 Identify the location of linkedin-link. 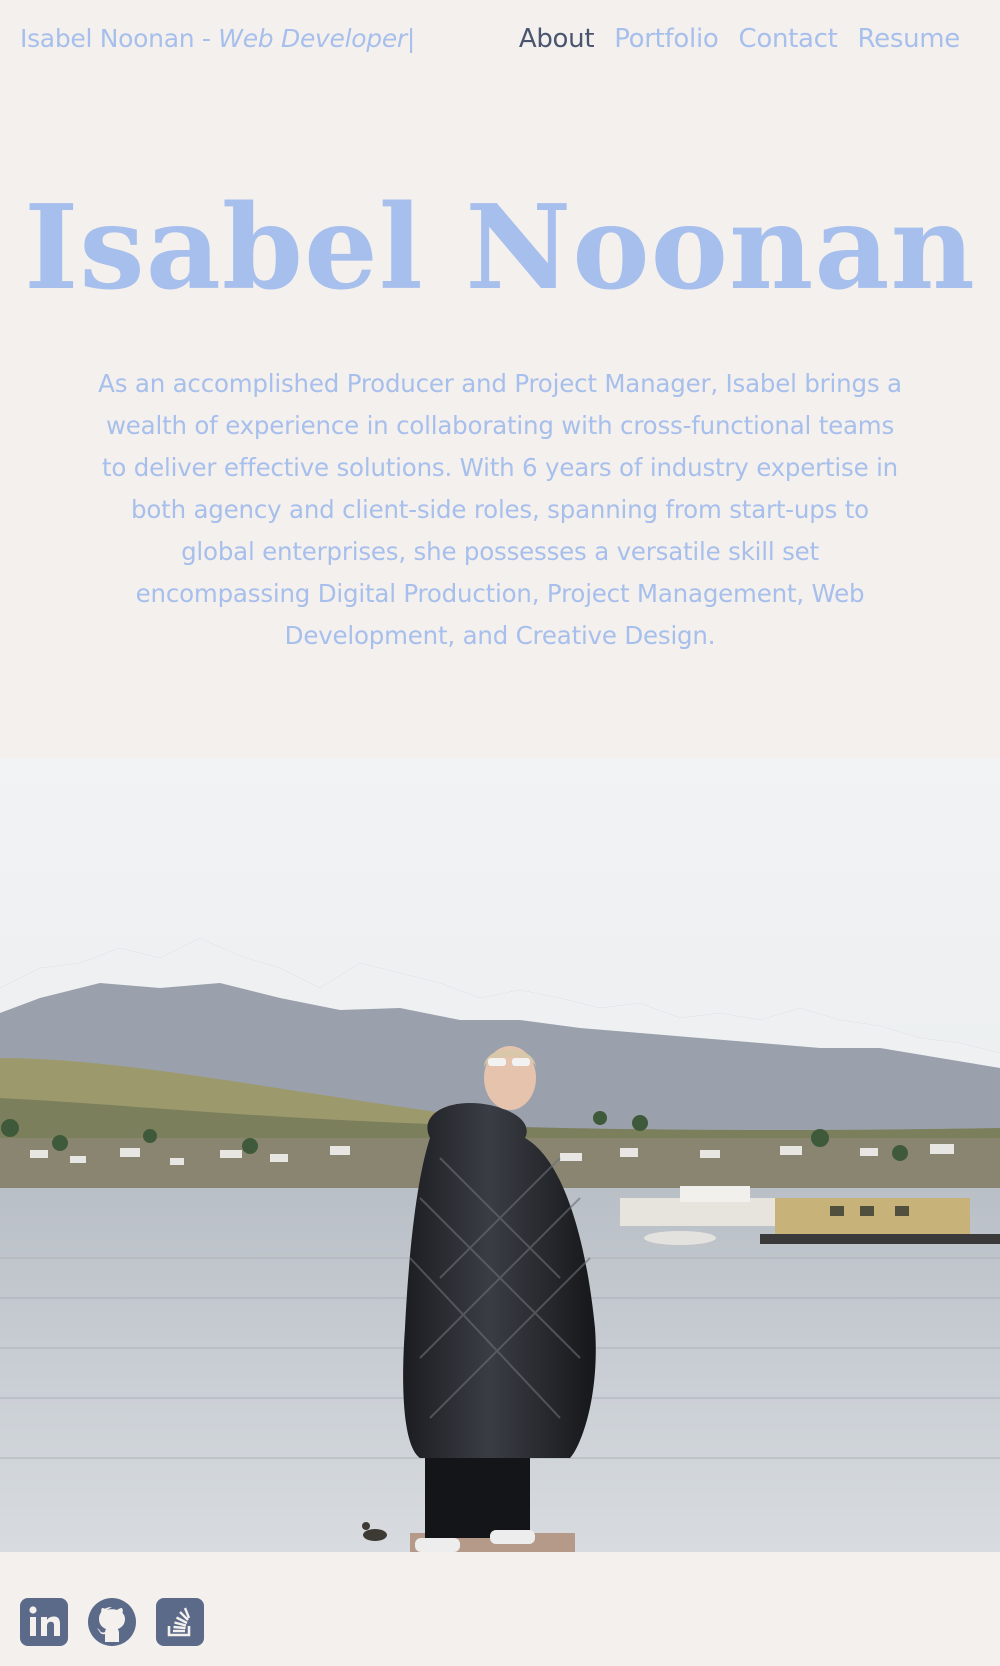
(44, 1622).